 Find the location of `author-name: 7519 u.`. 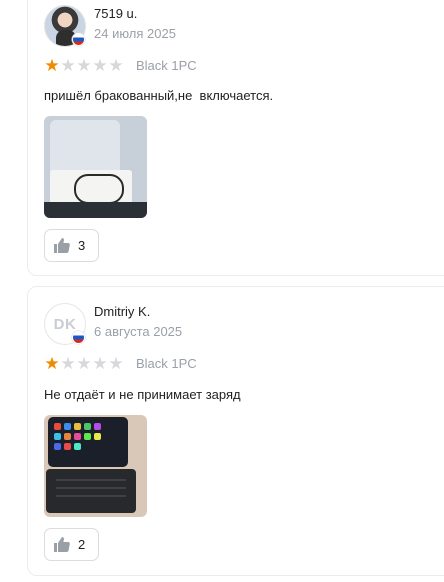

author-name: 7519 u. is located at coordinates (116, 13).